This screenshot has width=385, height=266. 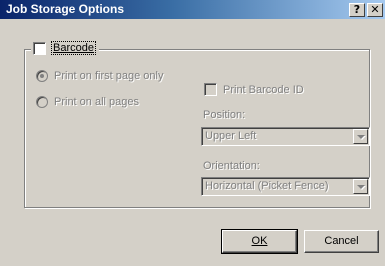 I want to click on radio-first-page-only: Print on first page only, so click(x=99, y=76).